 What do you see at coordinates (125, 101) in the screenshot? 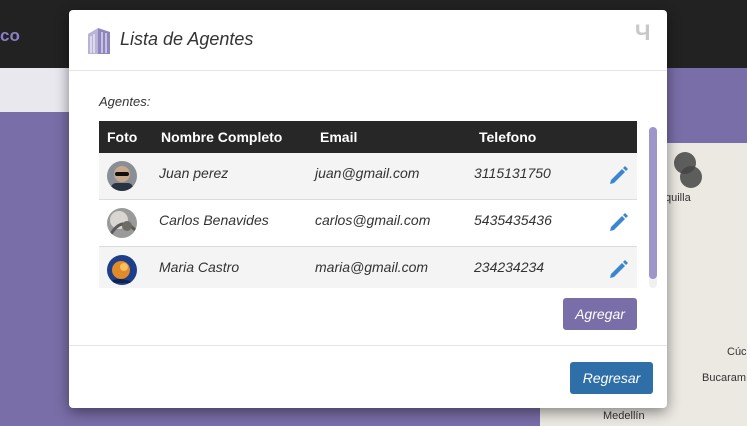
I see `section-label: Agentes:` at bounding box center [125, 101].